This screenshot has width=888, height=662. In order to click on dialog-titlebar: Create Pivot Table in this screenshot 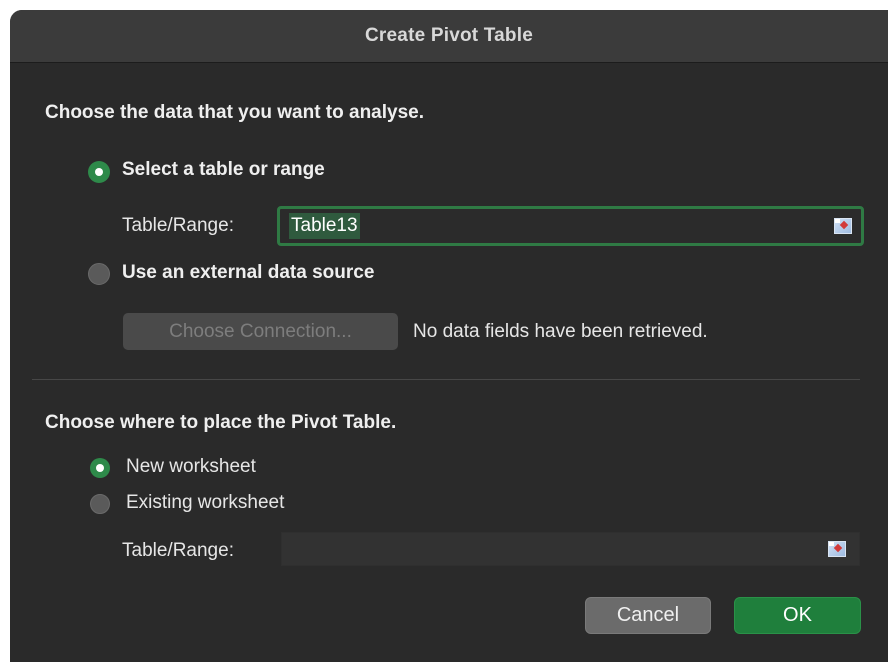, I will do `click(449, 36)`.